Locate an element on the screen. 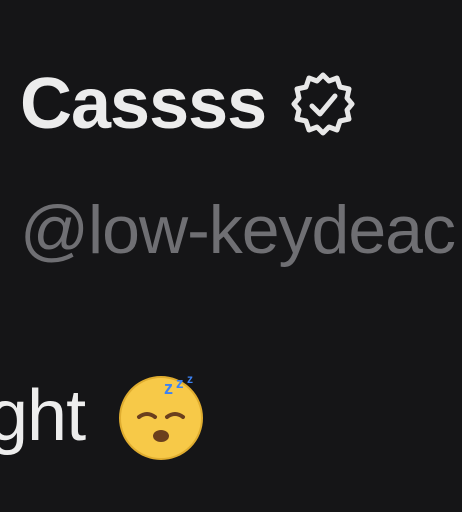 This screenshot has height=512, width=462. display-name: Cassss is located at coordinates (143, 104).